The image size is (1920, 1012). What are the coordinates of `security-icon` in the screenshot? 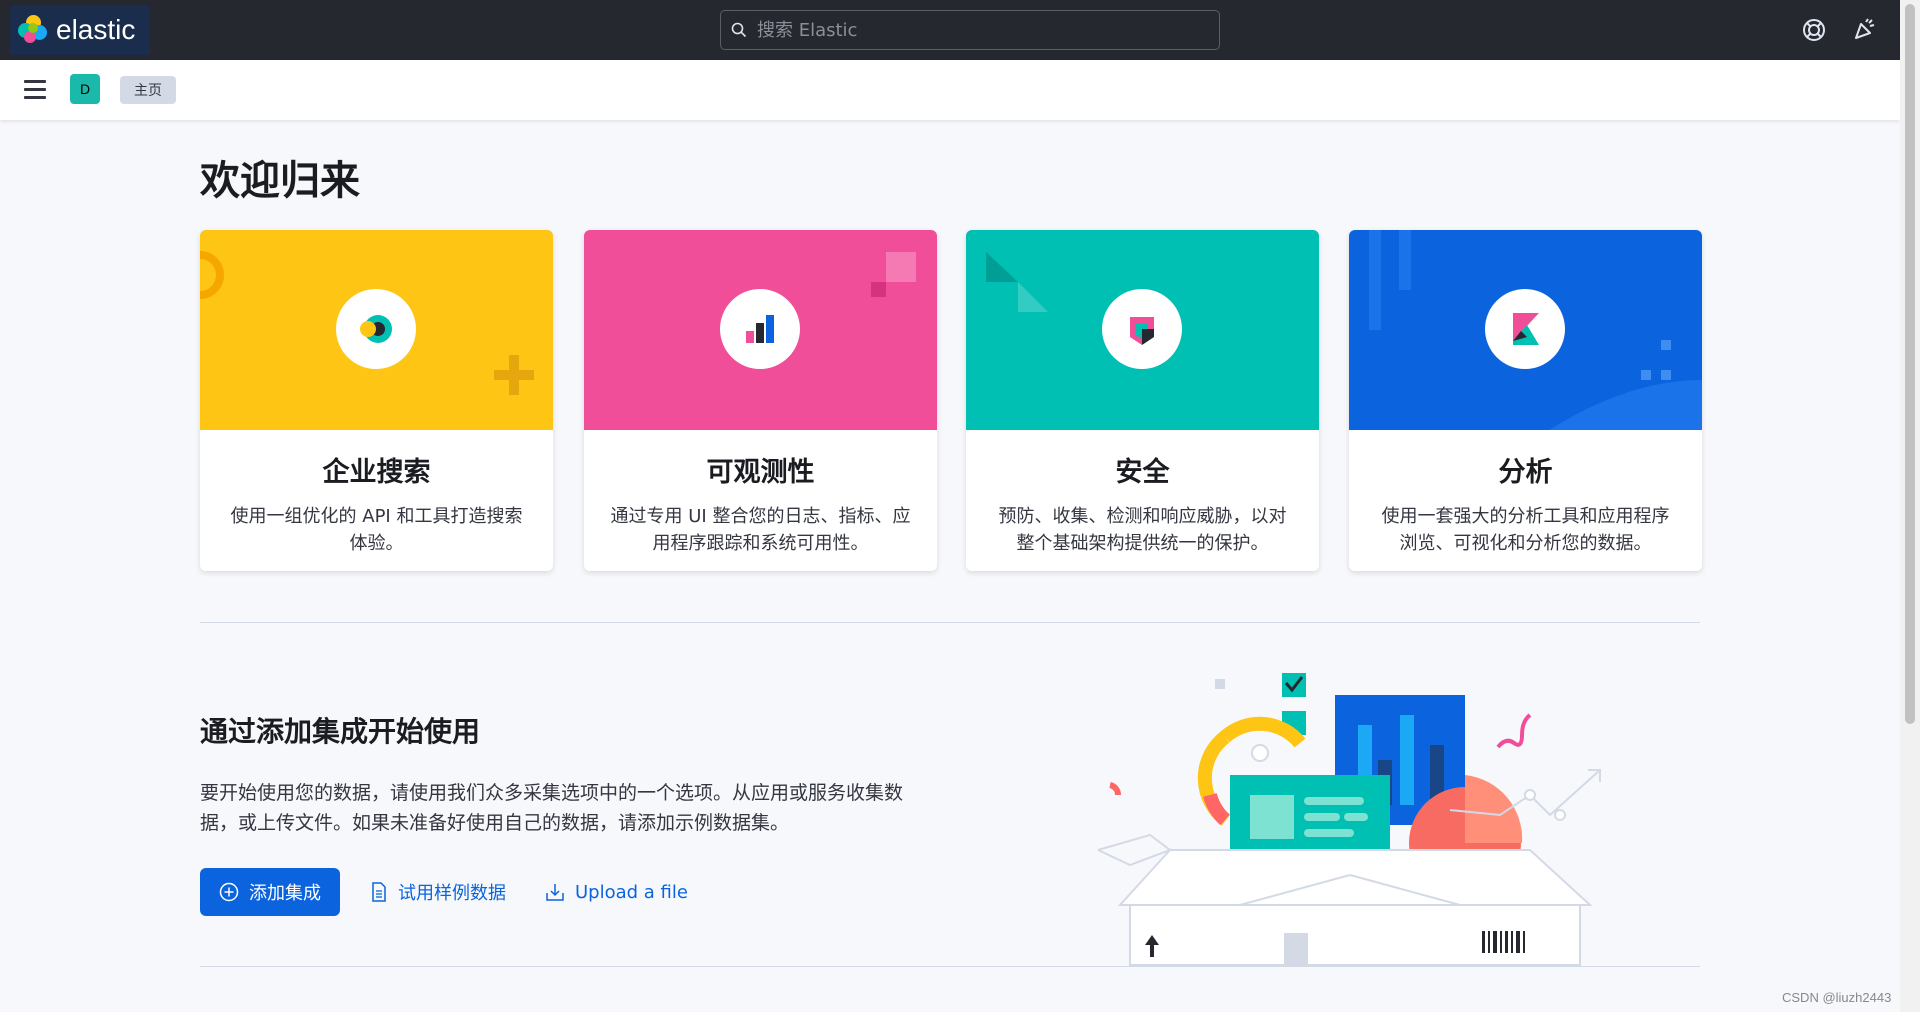 It's located at (1142, 329).